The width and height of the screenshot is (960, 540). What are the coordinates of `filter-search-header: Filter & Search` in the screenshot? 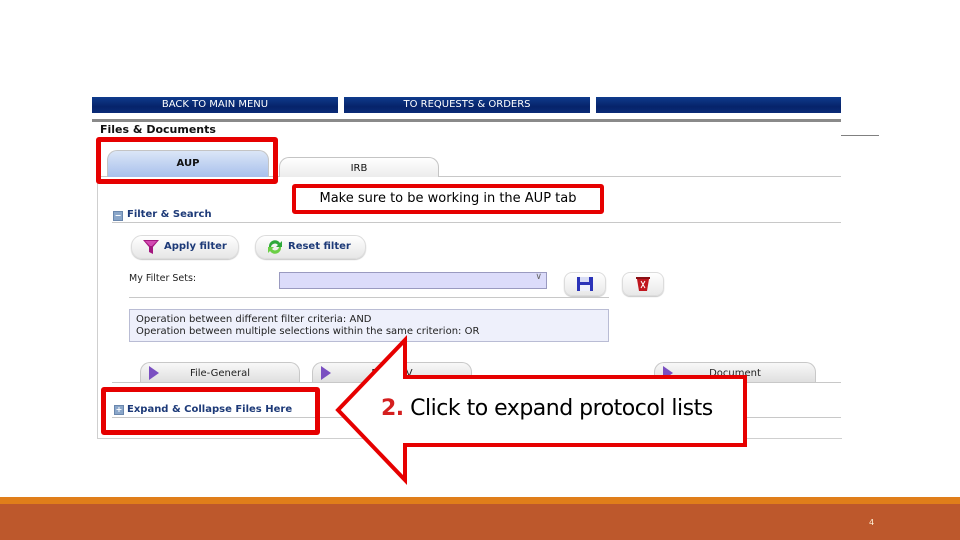 It's located at (169, 214).